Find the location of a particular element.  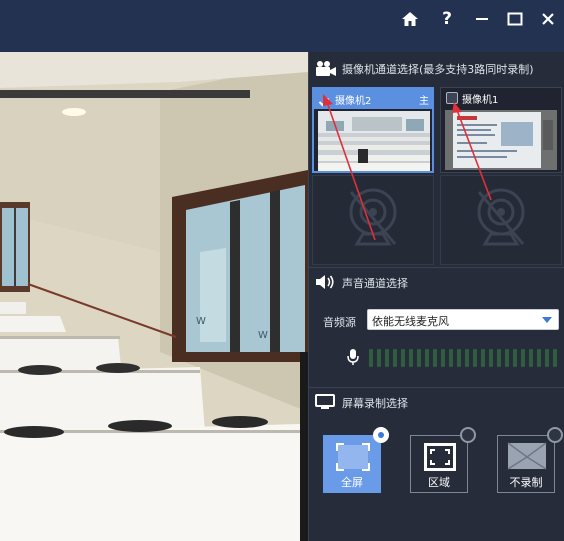

region-radio is located at coordinates (468, 435).